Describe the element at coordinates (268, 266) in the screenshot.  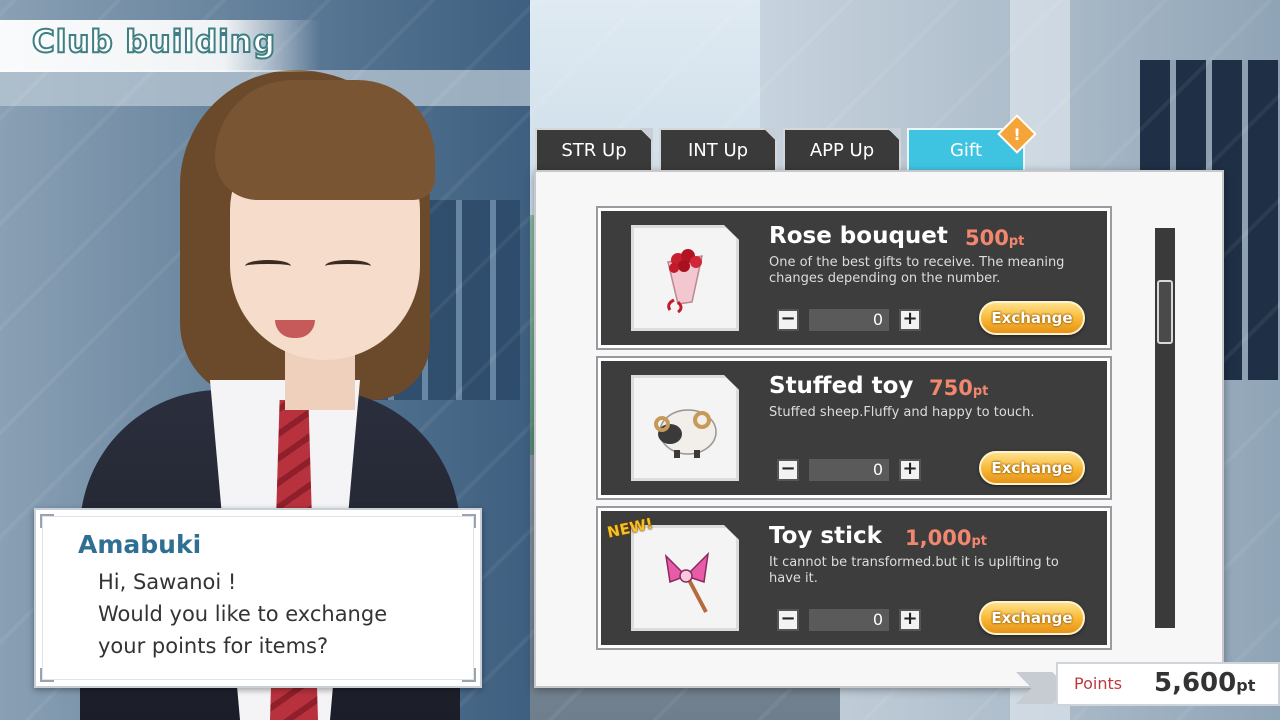
I see `character-eye-left` at that location.